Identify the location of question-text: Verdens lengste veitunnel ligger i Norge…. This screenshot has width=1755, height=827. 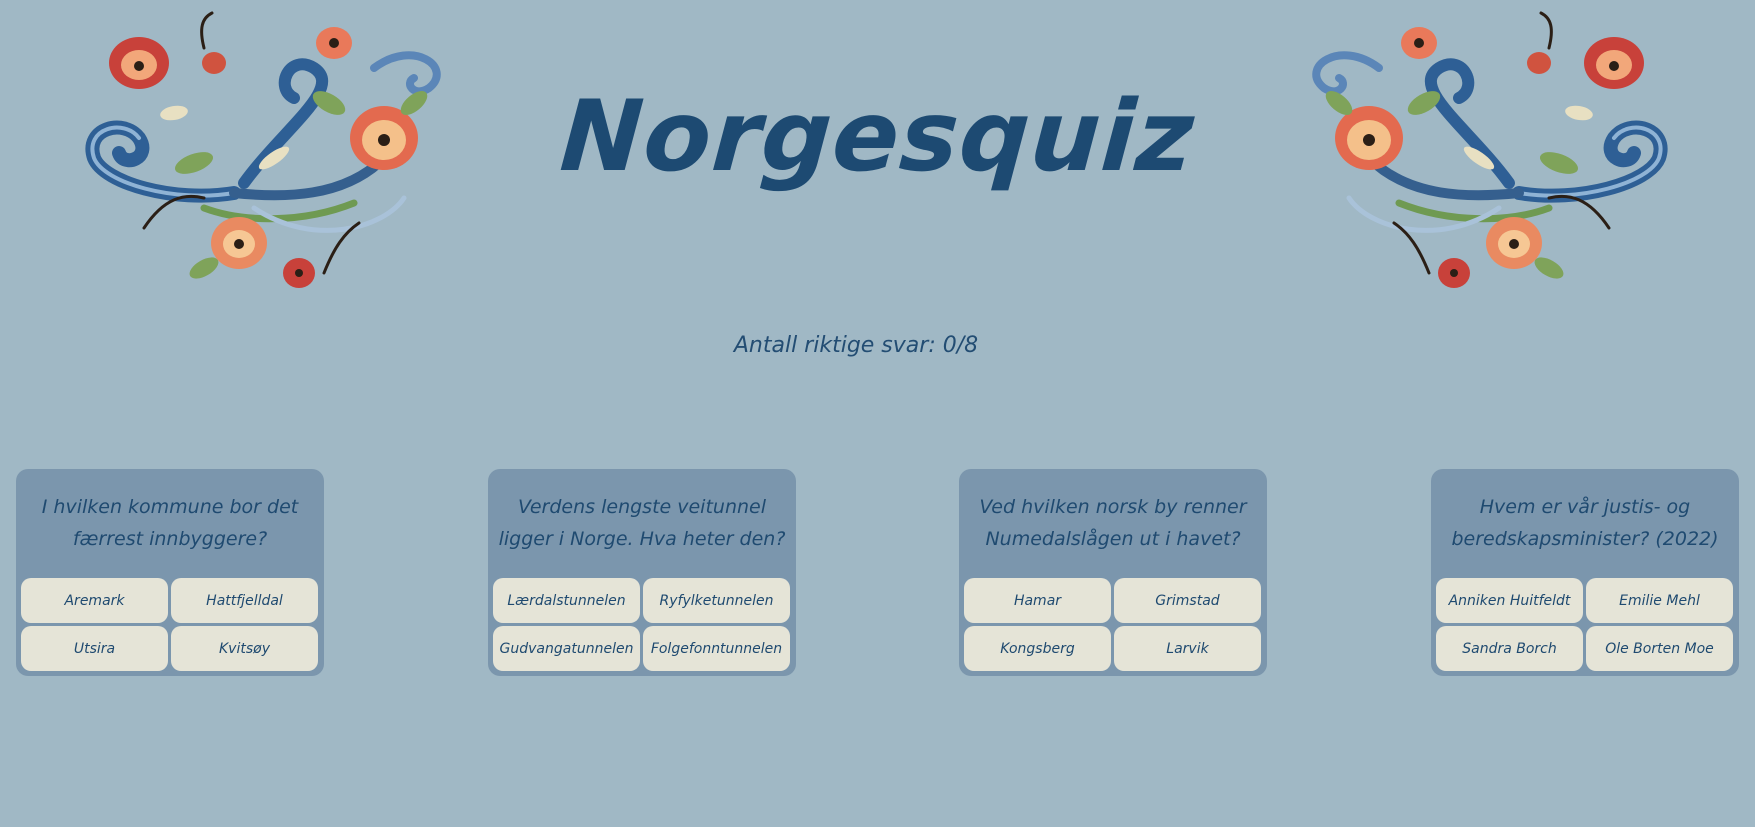
(642, 523).